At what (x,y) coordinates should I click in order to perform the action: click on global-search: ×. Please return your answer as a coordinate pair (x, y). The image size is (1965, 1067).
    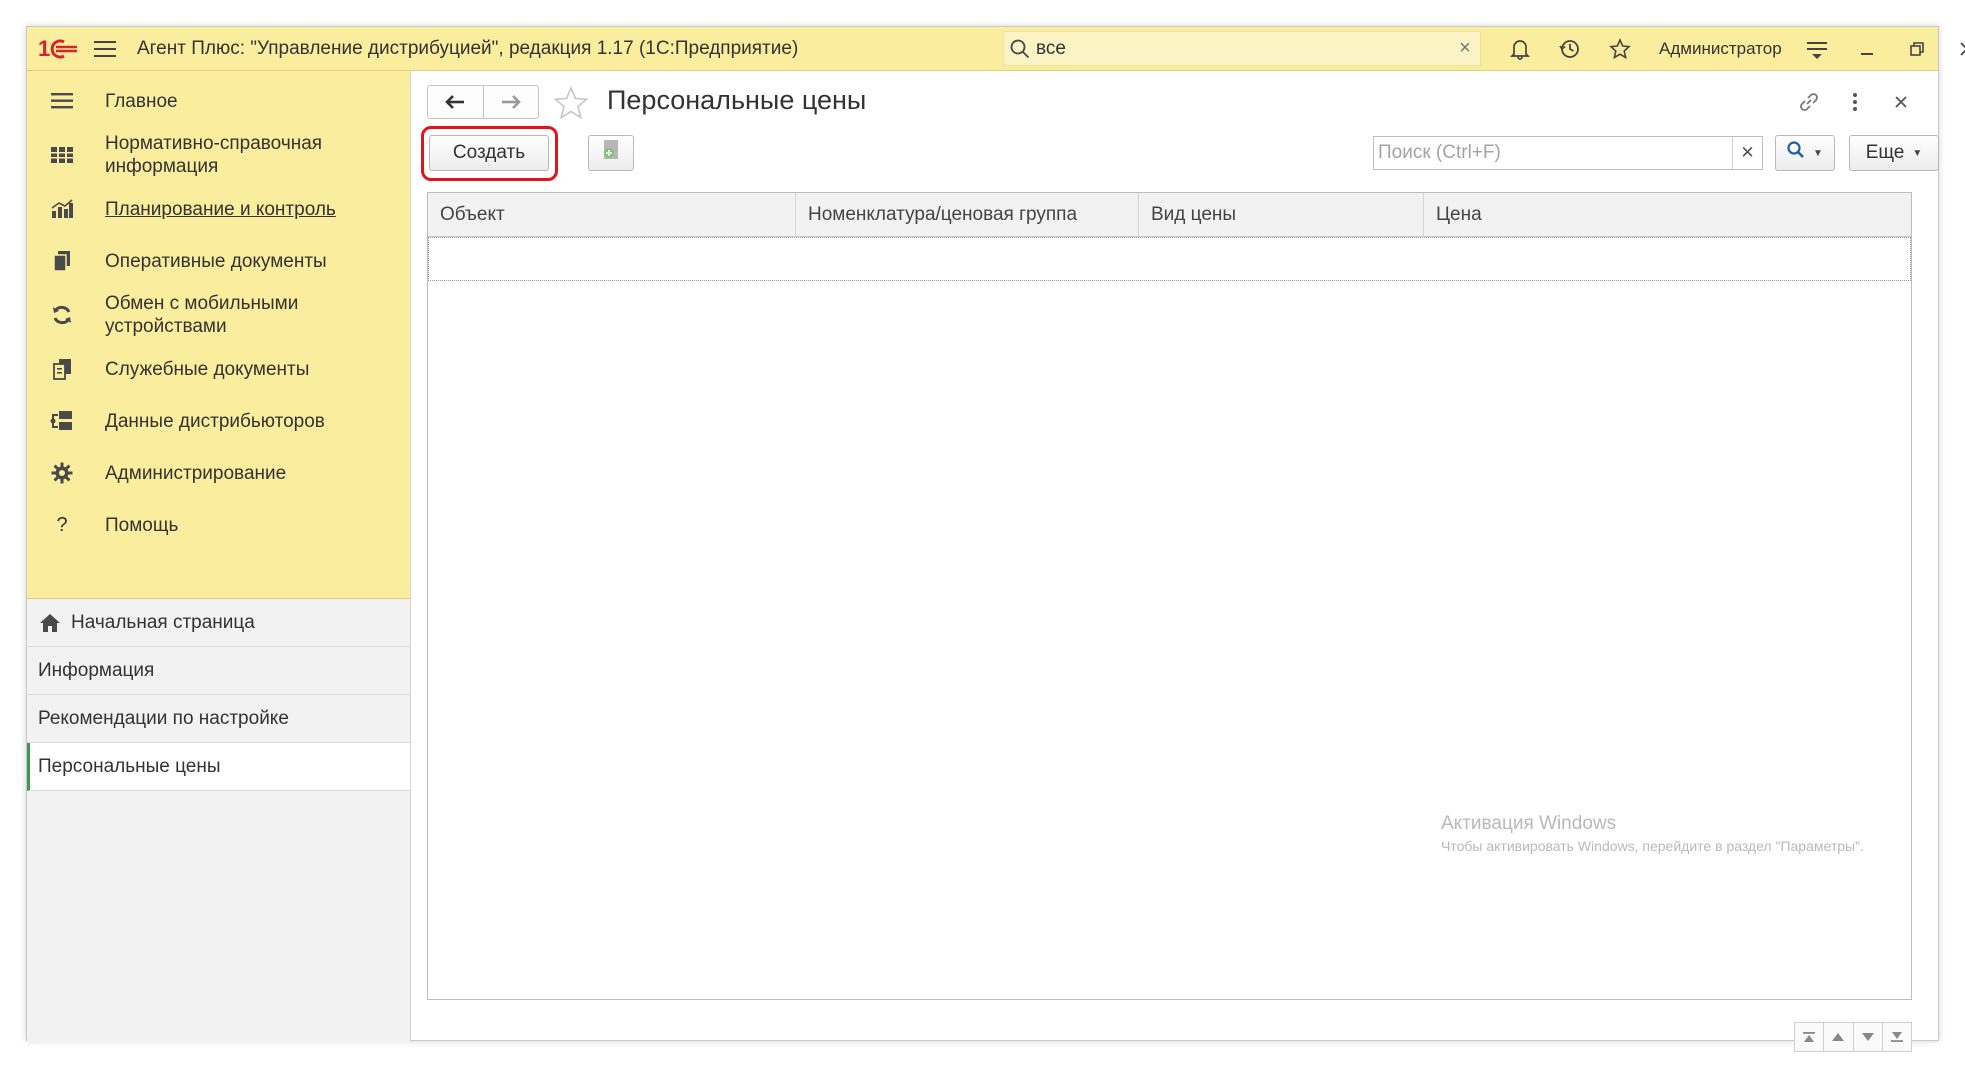
    Looking at the image, I should click on (1242, 48).